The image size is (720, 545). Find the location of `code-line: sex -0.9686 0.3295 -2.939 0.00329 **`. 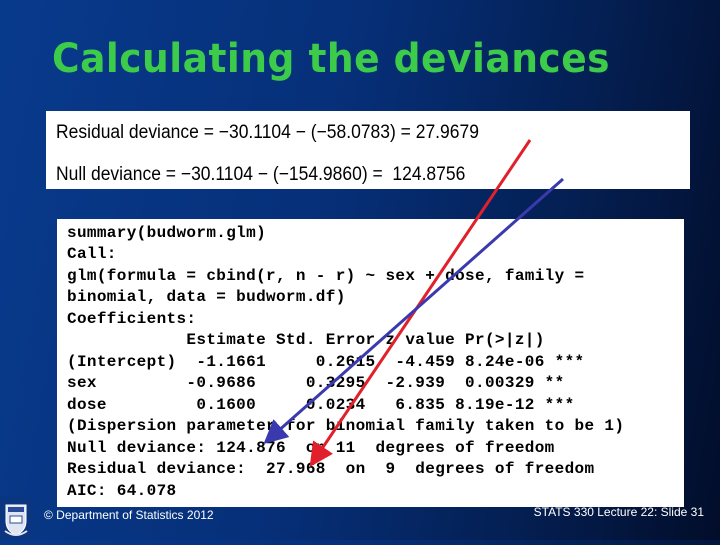

code-line: sex -0.9686 0.3295 -2.939 0.00329 ** is located at coordinates (316, 383).